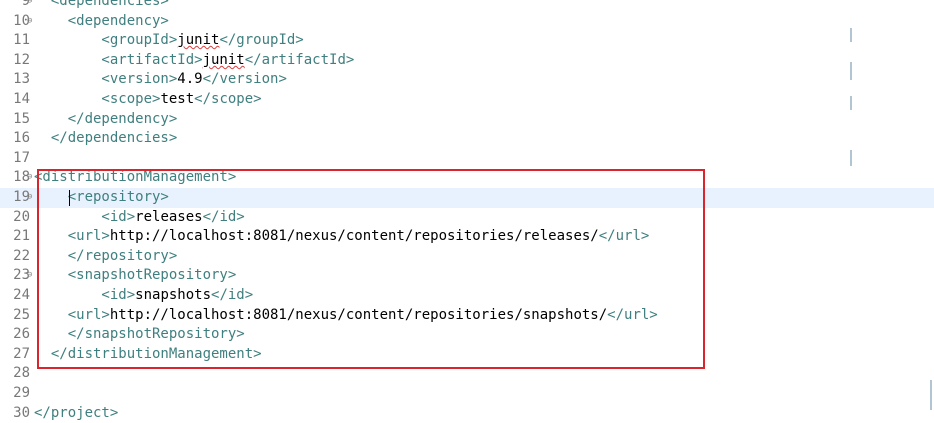 The height and width of the screenshot is (423, 934). What do you see at coordinates (21, 40) in the screenshot?
I see `line-number: 11` at bounding box center [21, 40].